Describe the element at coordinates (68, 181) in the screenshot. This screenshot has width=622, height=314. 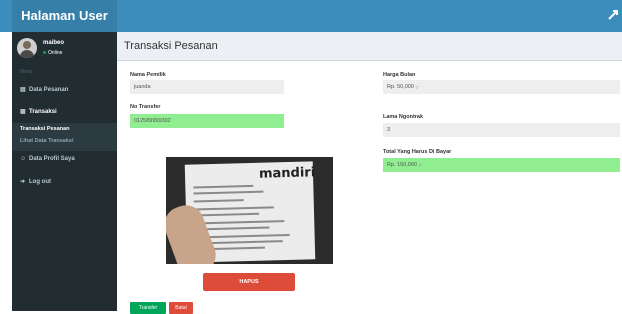
I see `sidebar-item-logout: ➜ Log out` at that location.